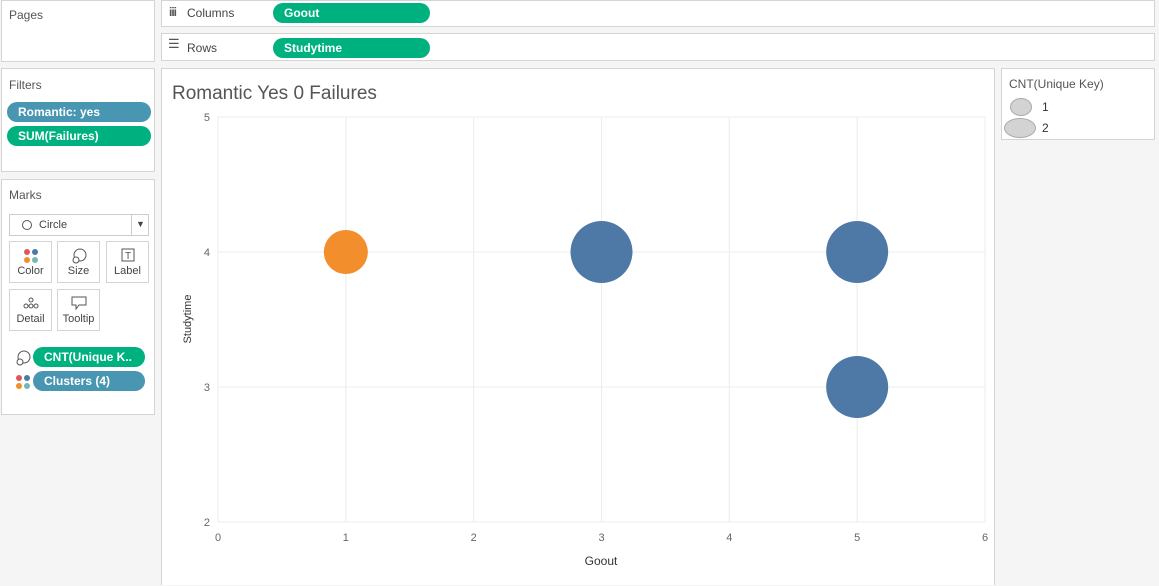 The height and width of the screenshot is (586, 1159). Describe the element at coordinates (1020, 128) in the screenshot. I see `legend-large-circle` at that location.